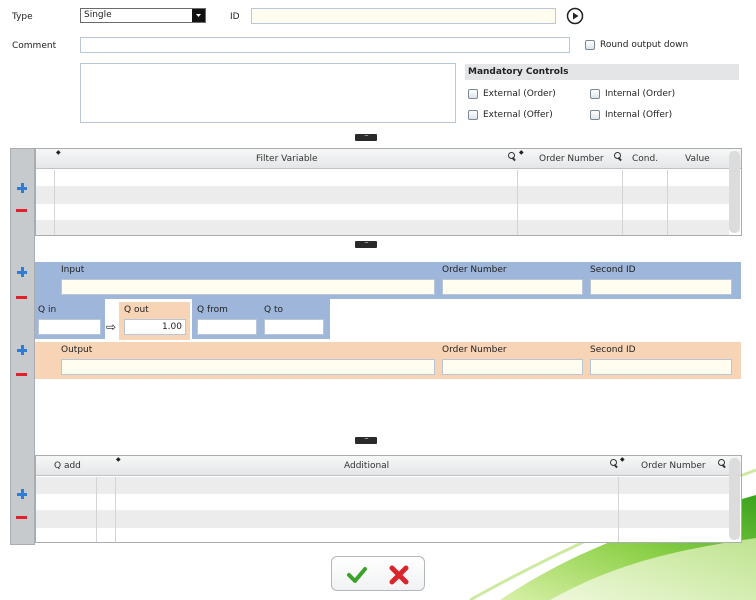 This screenshot has width=756, height=600. Describe the element at coordinates (22, 17) in the screenshot. I see `type-label: Type` at that location.